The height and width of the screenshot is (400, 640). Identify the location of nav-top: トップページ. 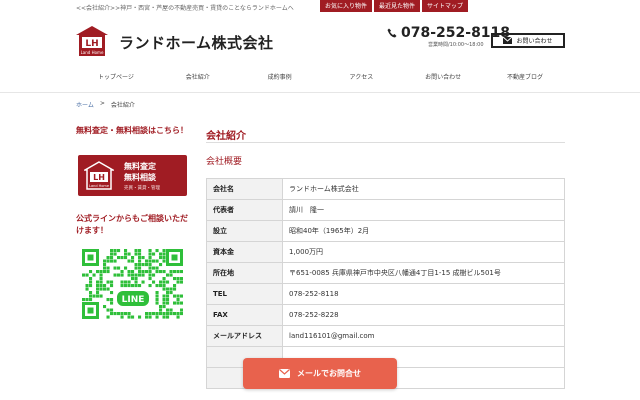
(116, 76).